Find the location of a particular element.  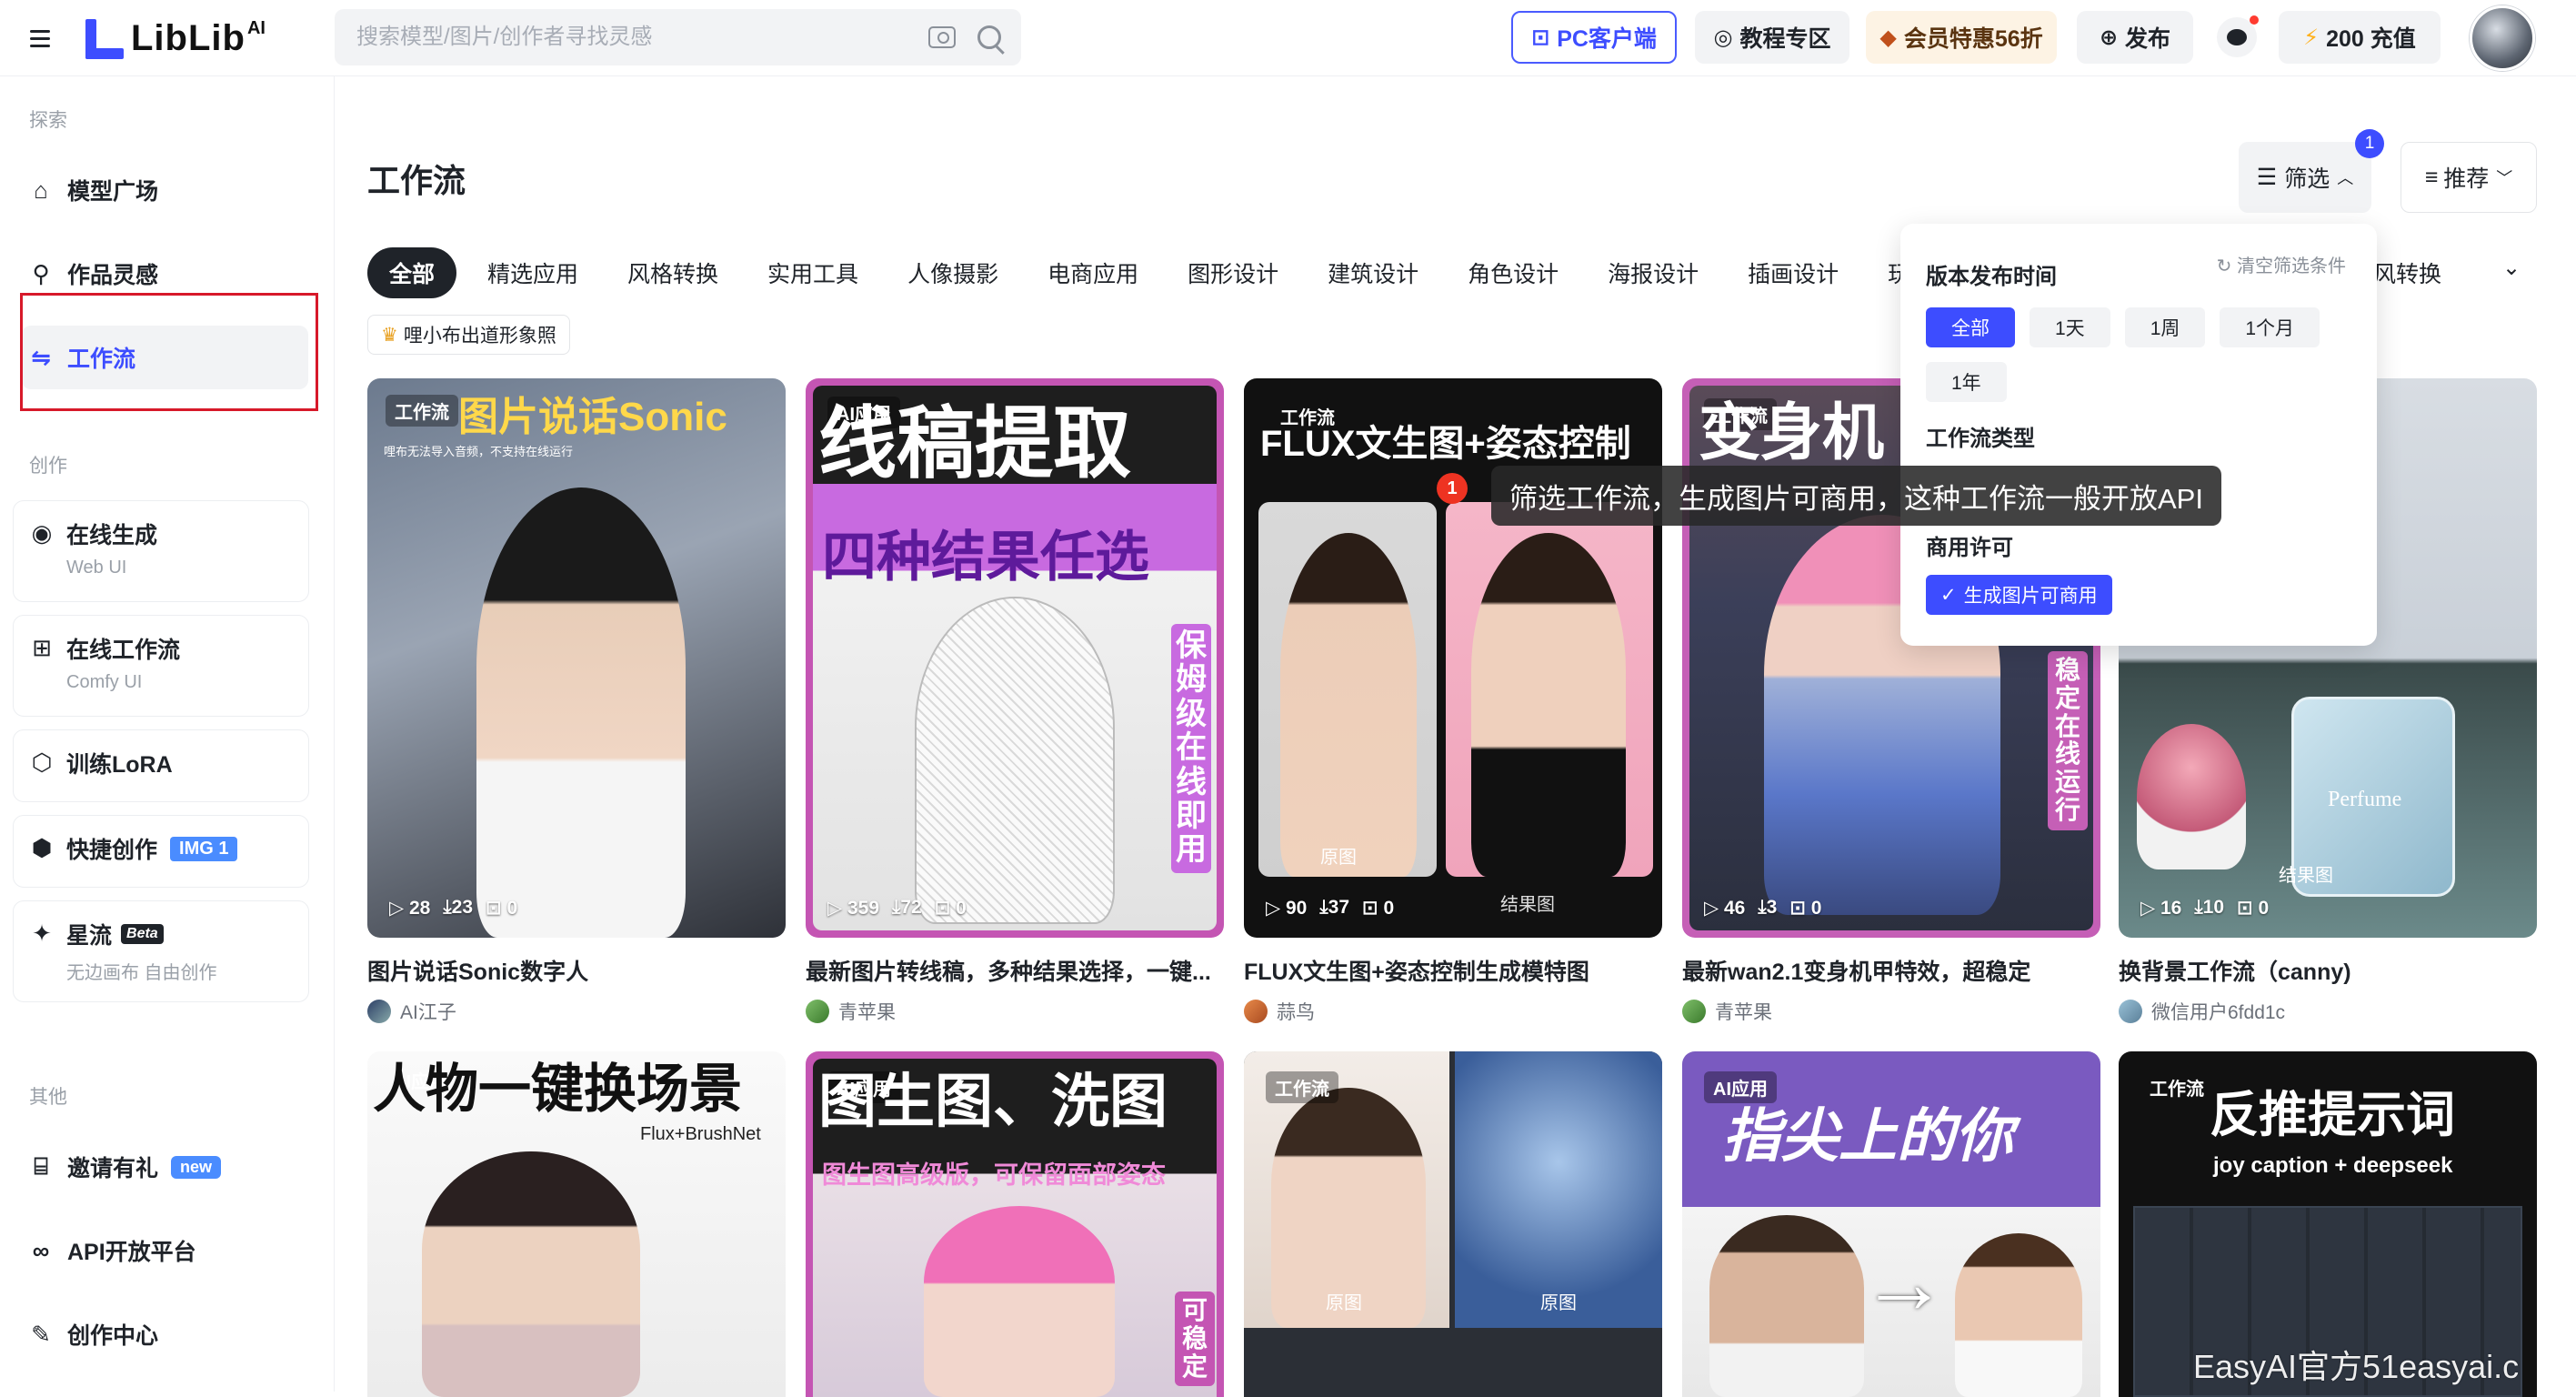

vip-discount-button: ◆ 会员特惠56折 is located at coordinates (1962, 38).